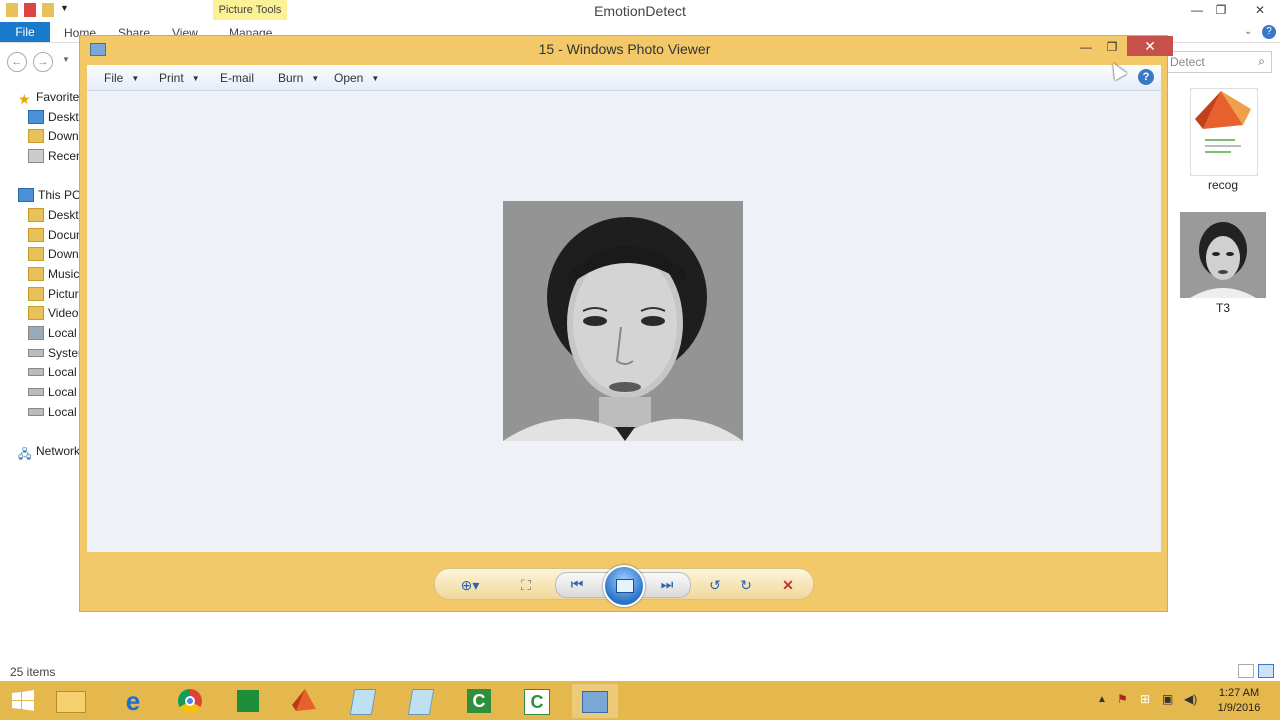  What do you see at coordinates (640, 11) in the screenshot?
I see `window-title: EmotionDetect` at bounding box center [640, 11].